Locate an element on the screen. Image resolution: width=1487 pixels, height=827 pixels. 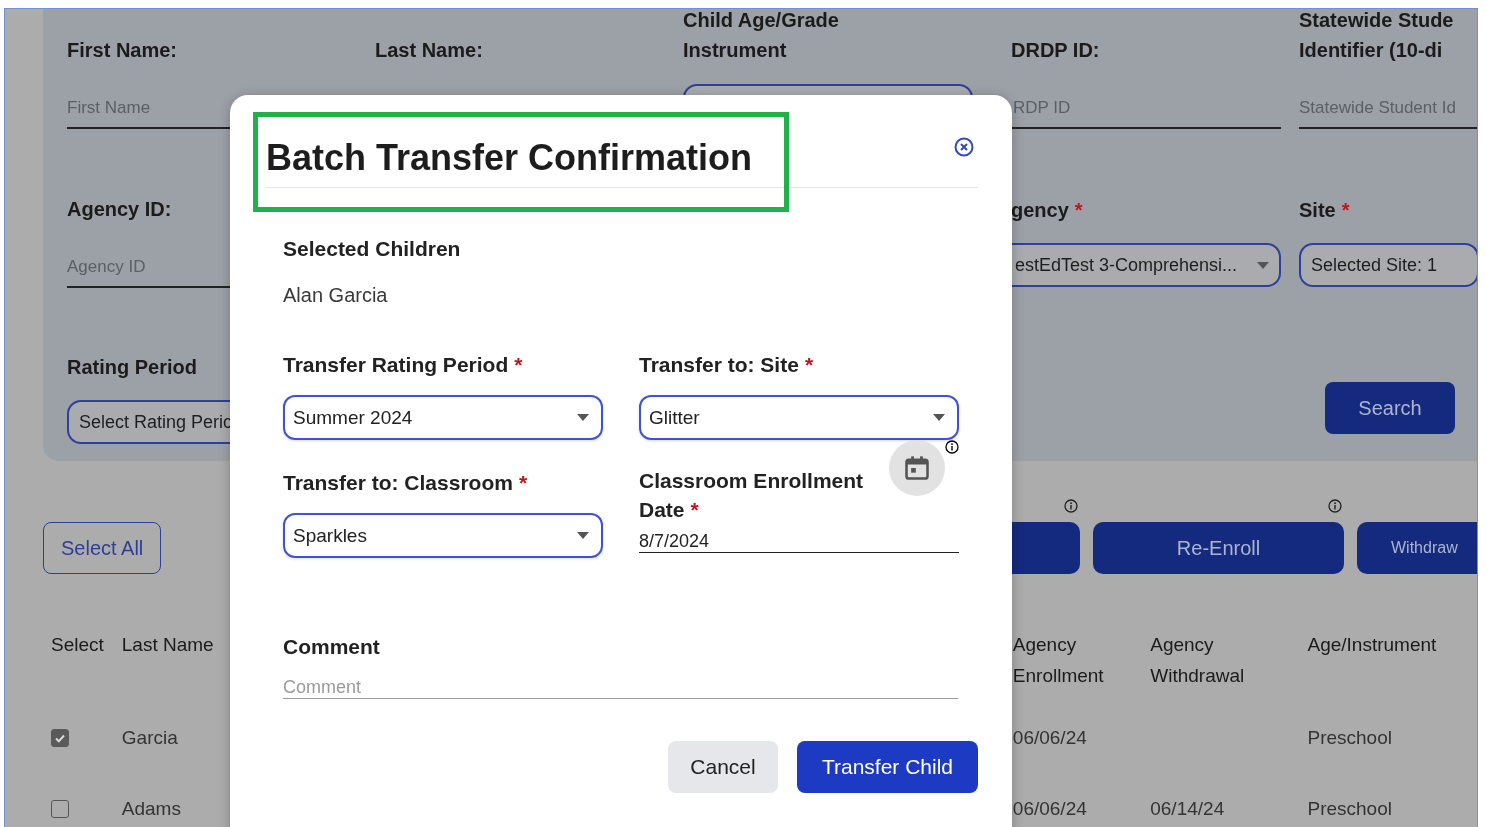
field-label: Comment is located at coordinates (332, 647).